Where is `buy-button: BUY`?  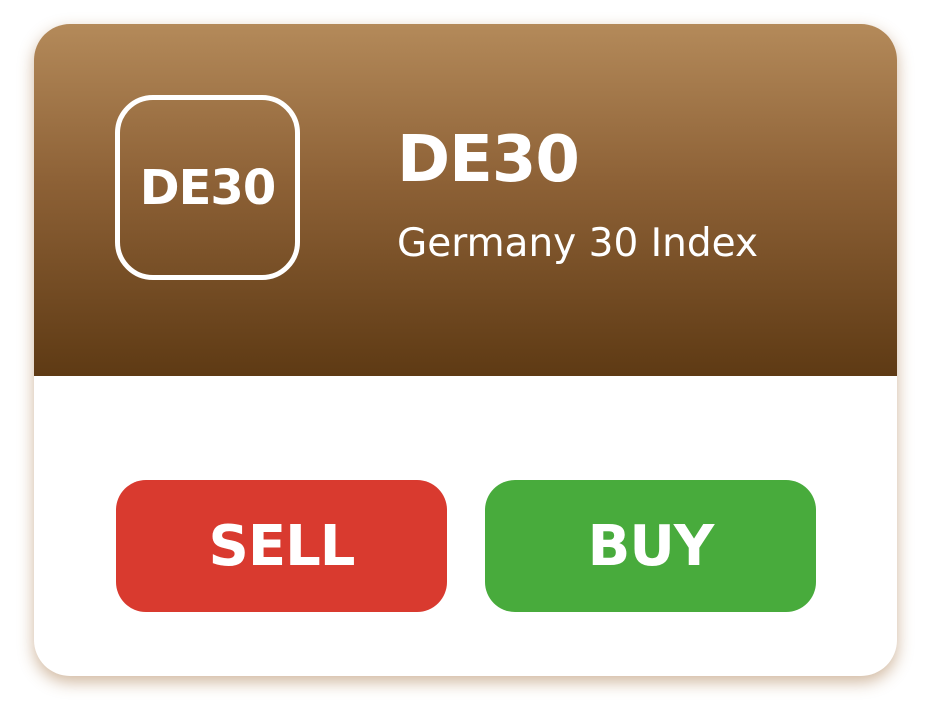
buy-button: BUY is located at coordinates (650, 546).